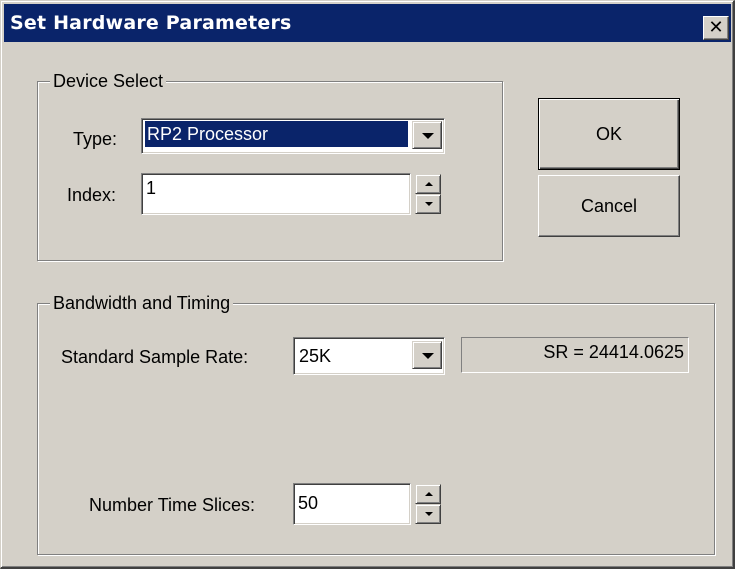 This screenshot has width=735, height=569. Describe the element at coordinates (315, 356) in the screenshot. I see `sample-rate-value: 25K` at that location.